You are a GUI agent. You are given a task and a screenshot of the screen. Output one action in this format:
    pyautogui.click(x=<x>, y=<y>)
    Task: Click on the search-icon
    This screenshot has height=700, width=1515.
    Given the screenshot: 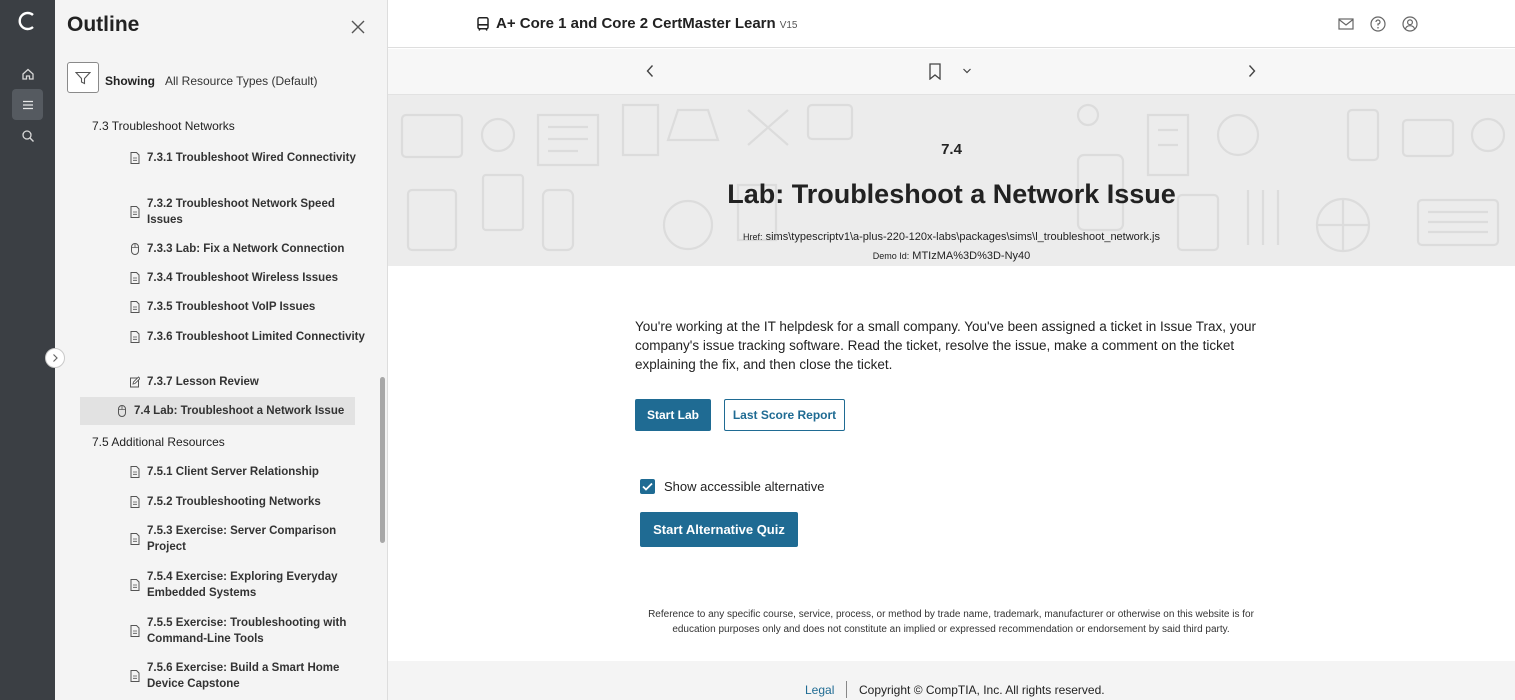 What is the action you would take?
    pyautogui.click(x=27, y=135)
    